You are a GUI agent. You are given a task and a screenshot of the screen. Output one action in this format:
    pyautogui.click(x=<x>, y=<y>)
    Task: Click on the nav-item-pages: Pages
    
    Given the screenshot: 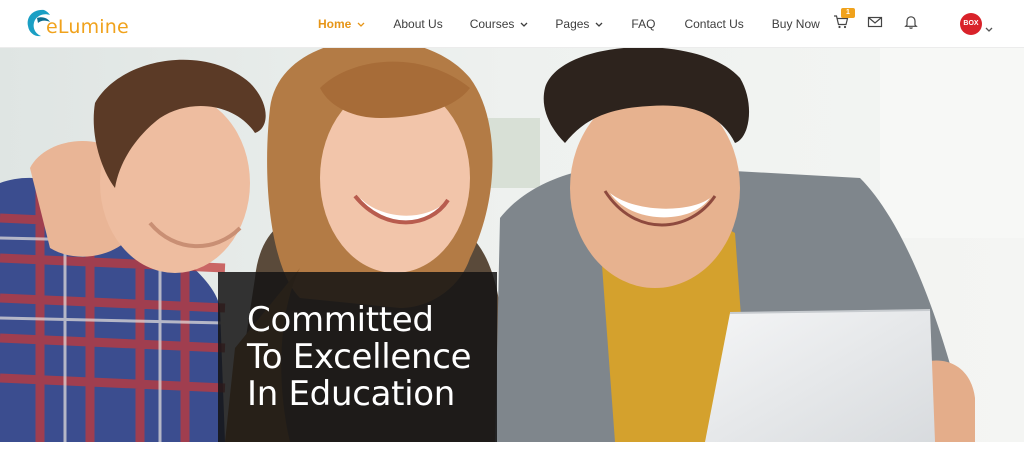 What is the action you would take?
    pyautogui.click(x=579, y=24)
    